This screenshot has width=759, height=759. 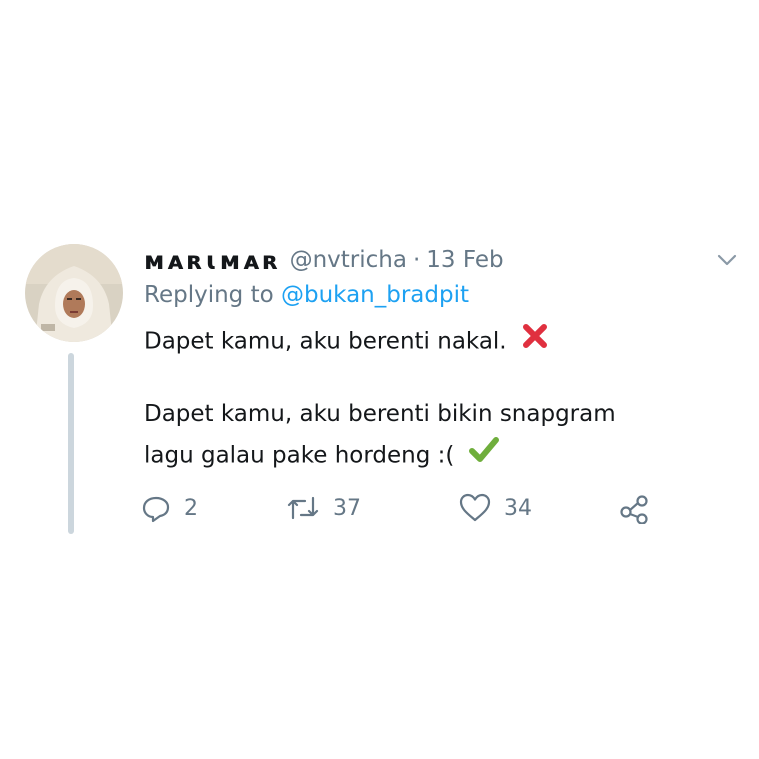 I want to click on thread-line, so click(x=71, y=443).